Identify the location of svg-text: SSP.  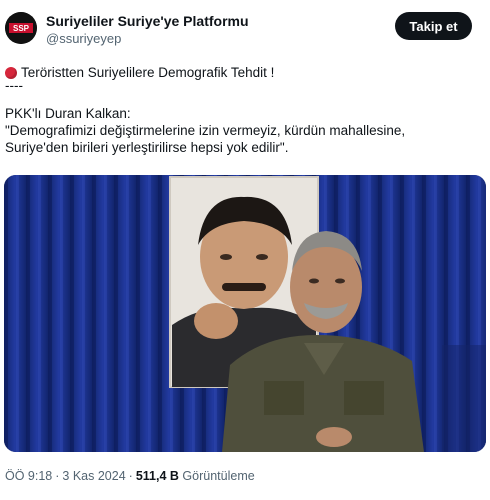
(21, 28).